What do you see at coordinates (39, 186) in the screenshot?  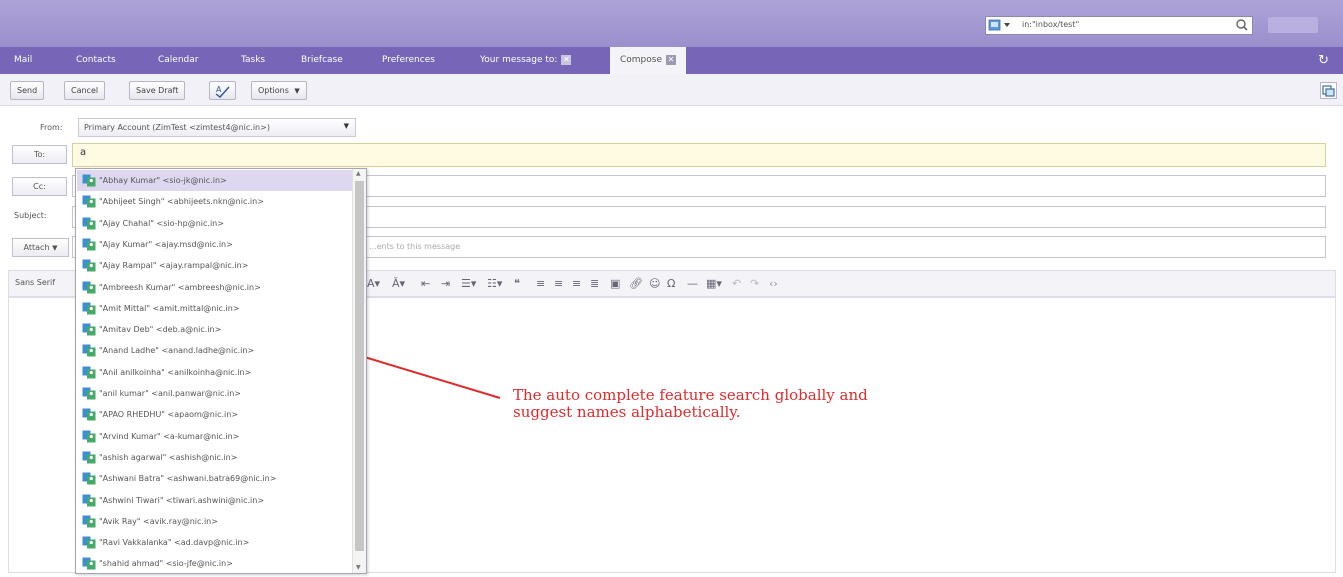 I see `cc-button: Cc:` at bounding box center [39, 186].